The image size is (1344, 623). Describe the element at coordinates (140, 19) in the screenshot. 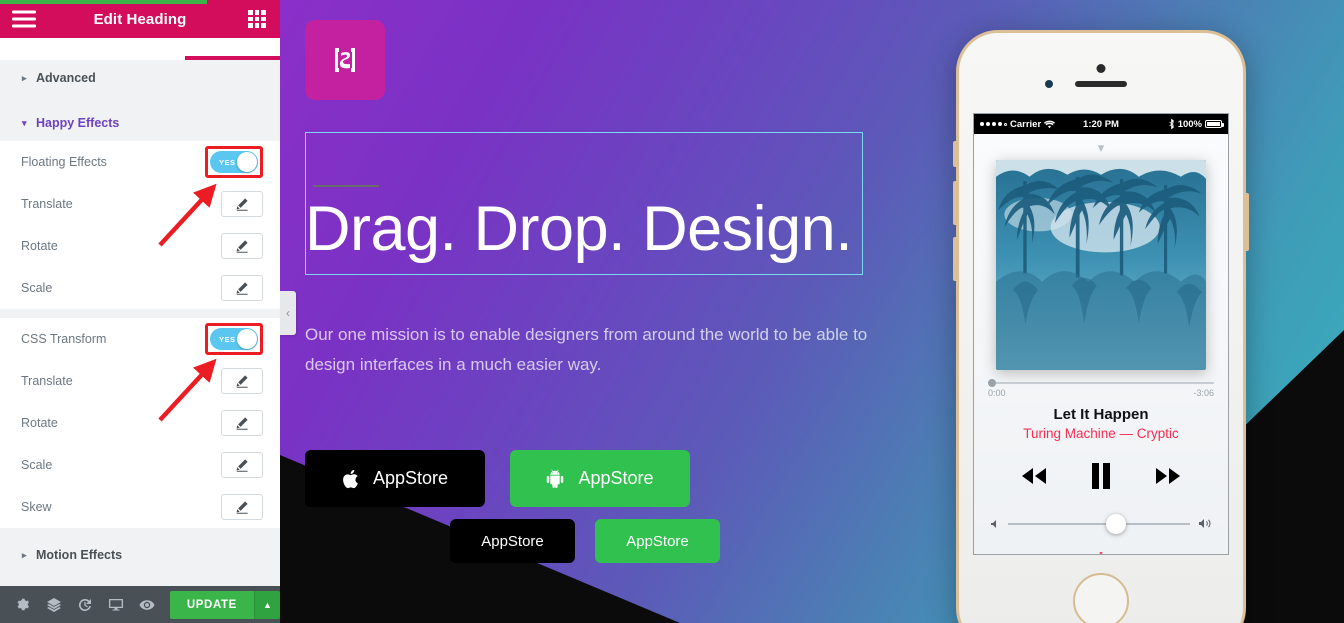

I see `panel-header: Edit Heading` at that location.